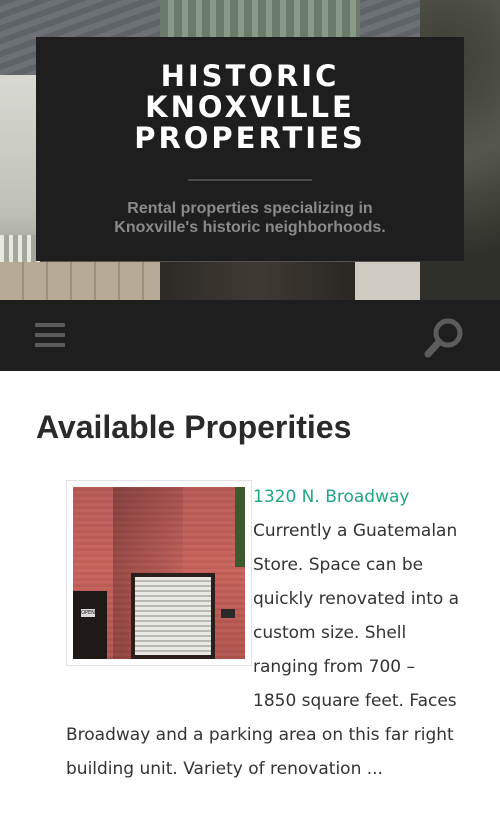  Describe the element at coordinates (90, 625) in the screenshot. I see `storefront-door` at that location.